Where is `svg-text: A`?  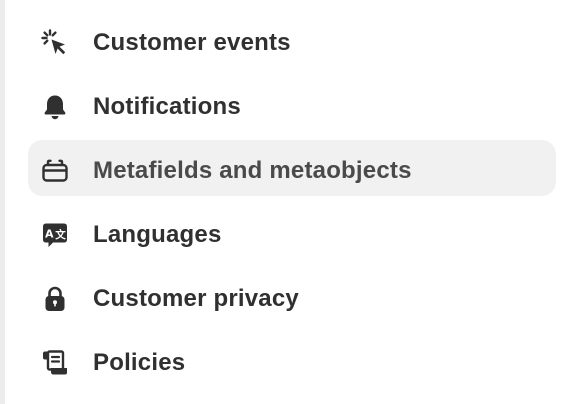 svg-text: A is located at coordinates (49, 234).